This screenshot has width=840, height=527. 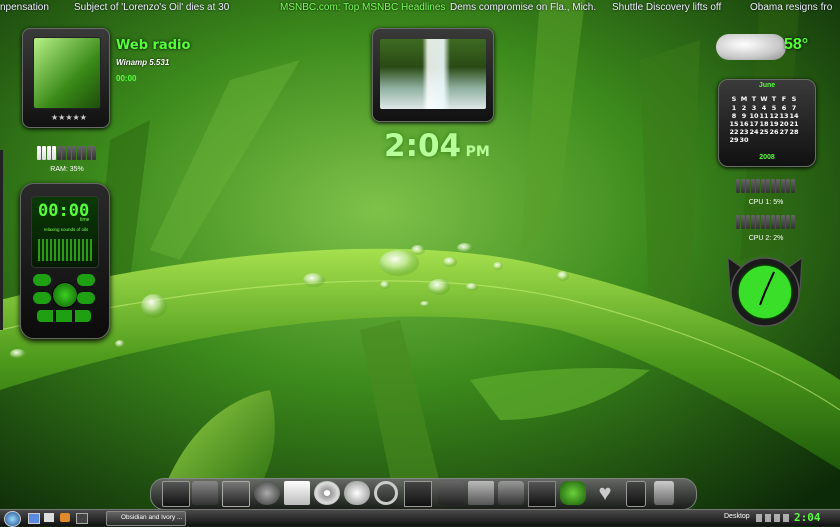 I want to click on calendar-day: 21, so click(x=794, y=124).